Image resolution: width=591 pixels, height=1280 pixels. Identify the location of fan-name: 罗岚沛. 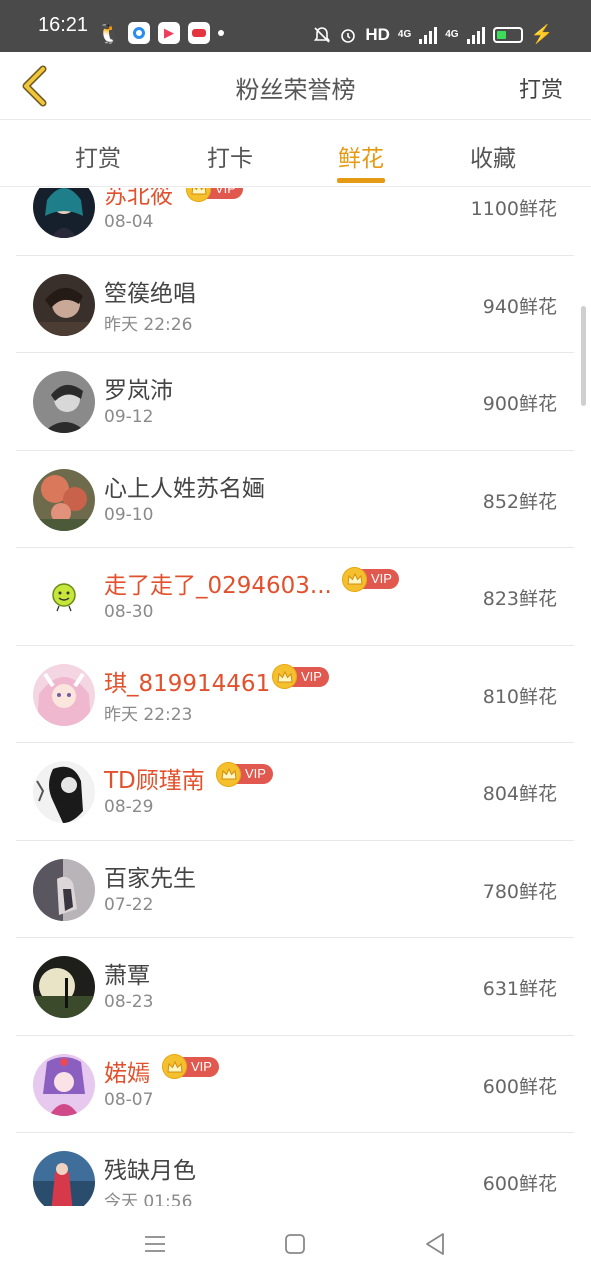
(138, 391).